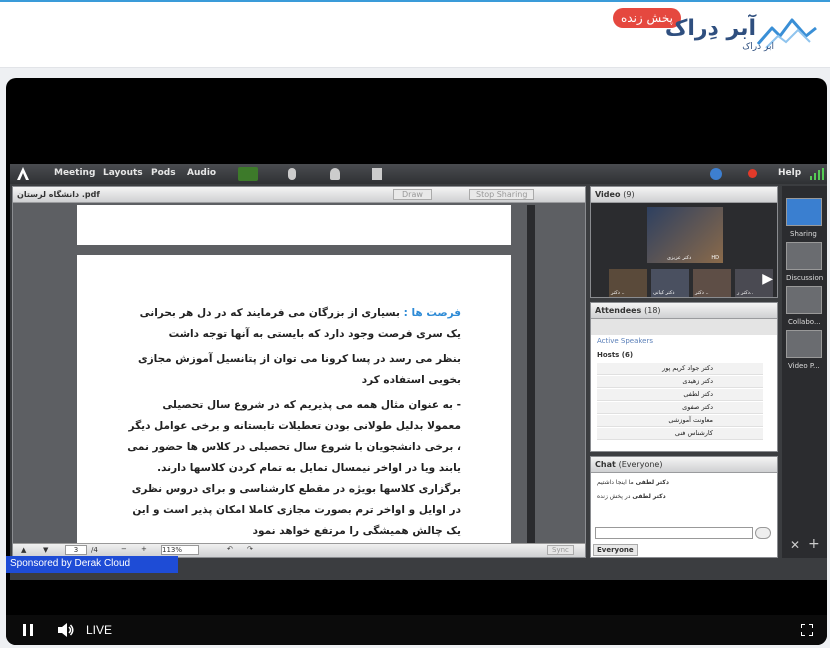 This screenshot has width=830, height=648. What do you see at coordinates (680, 434) in the screenshot?
I see `attendee-row: کارشناس فنی` at bounding box center [680, 434].